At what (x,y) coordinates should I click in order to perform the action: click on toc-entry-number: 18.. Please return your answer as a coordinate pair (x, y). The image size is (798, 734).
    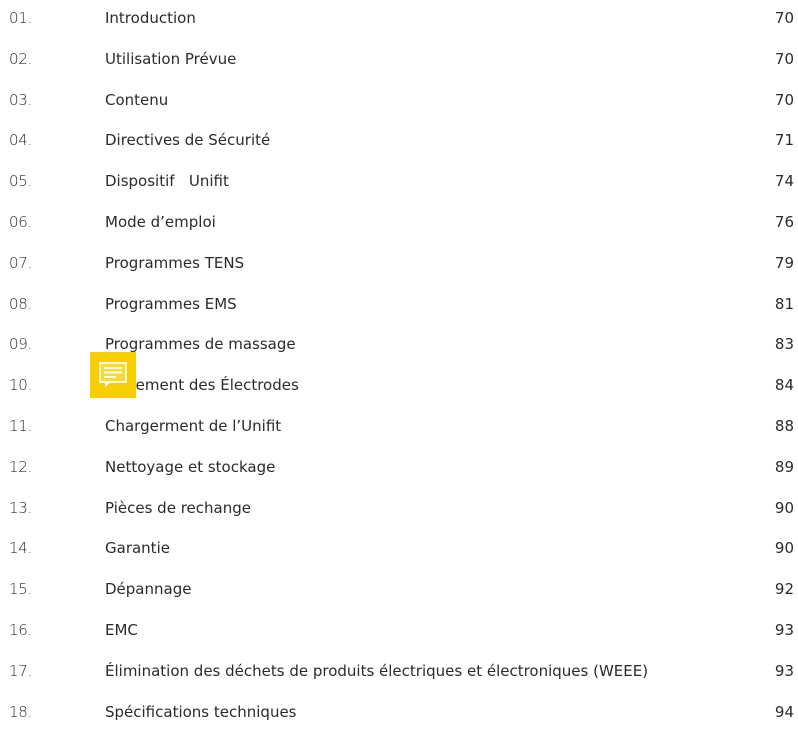
    Looking at the image, I should click on (20, 711).